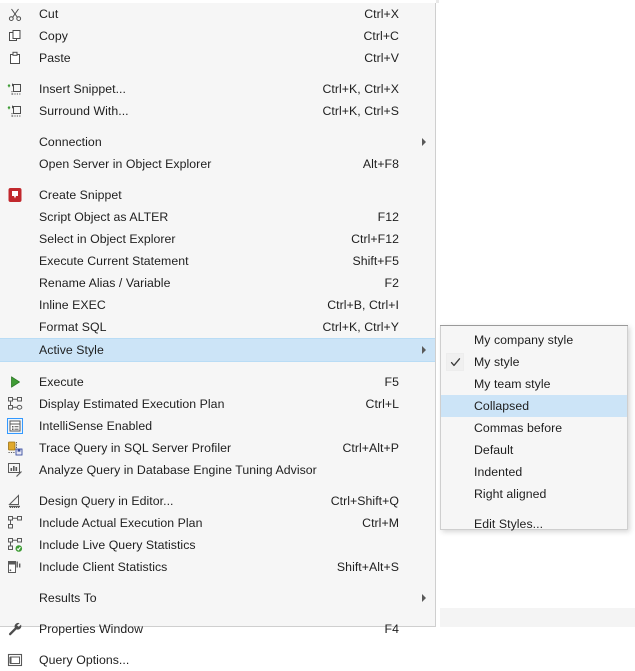  What do you see at coordinates (497, 362) in the screenshot?
I see `style-option-label: My style` at bounding box center [497, 362].